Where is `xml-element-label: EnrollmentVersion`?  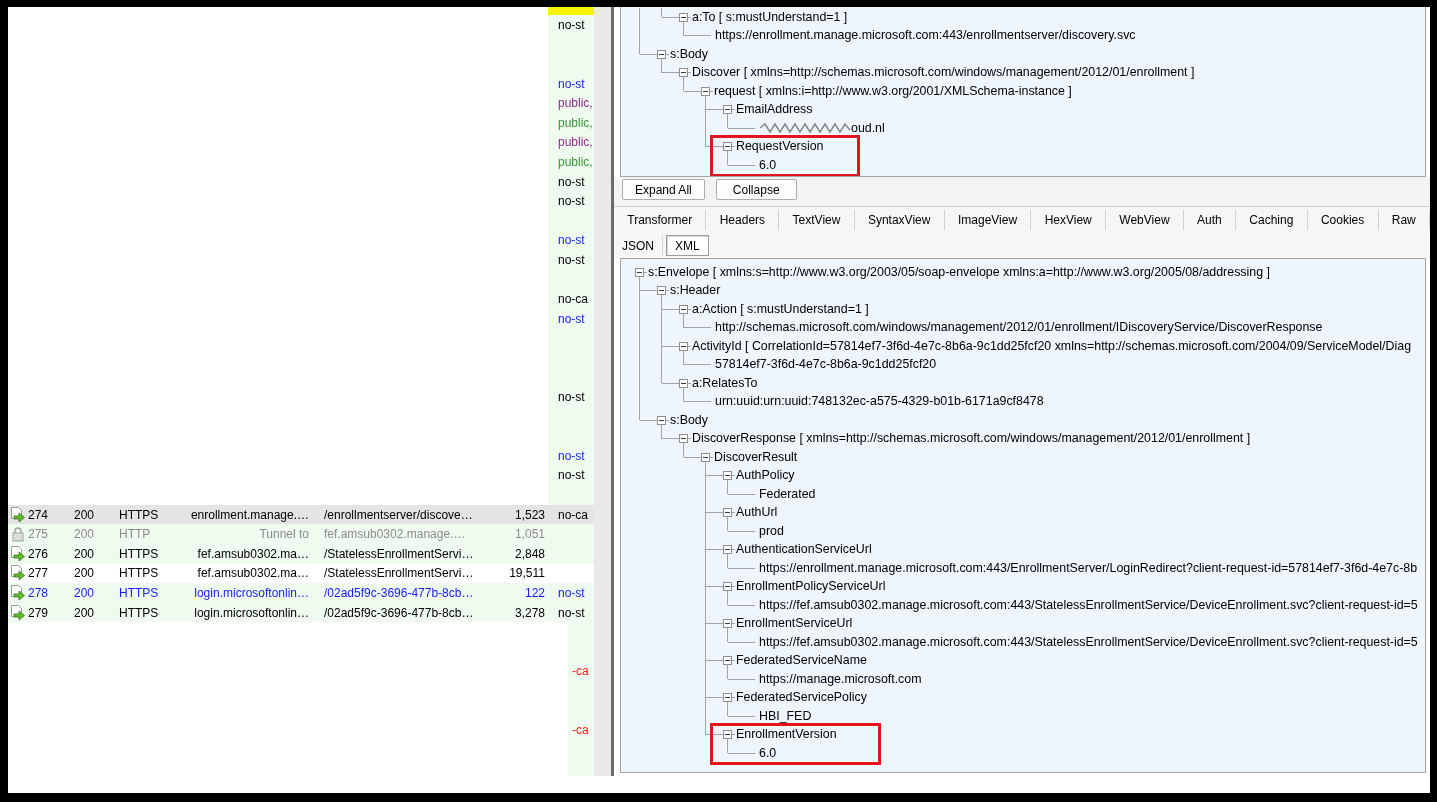
xml-element-label: EnrollmentVersion is located at coordinates (786, 735).